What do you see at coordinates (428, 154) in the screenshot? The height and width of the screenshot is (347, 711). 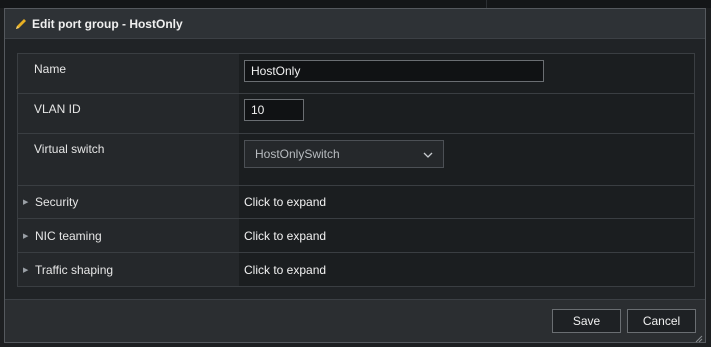 I see `chevron-down-icon` at bounding box center [428, 154].